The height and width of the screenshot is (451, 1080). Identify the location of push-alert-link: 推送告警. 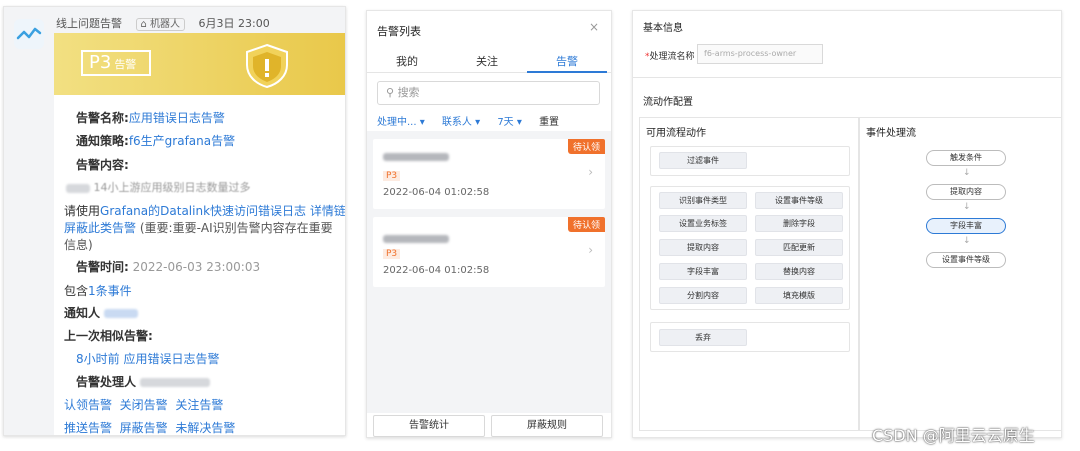
(88, 428).